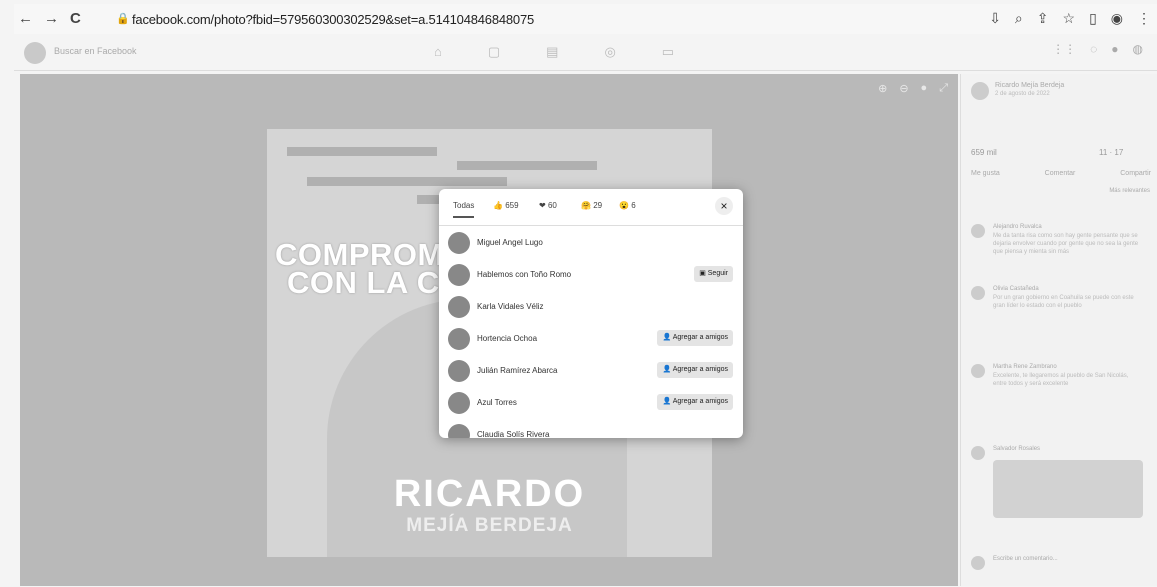 The height and width of the screenshot is (587, 1157). I want to click on tab-love-count: 60, so click(552, 205).